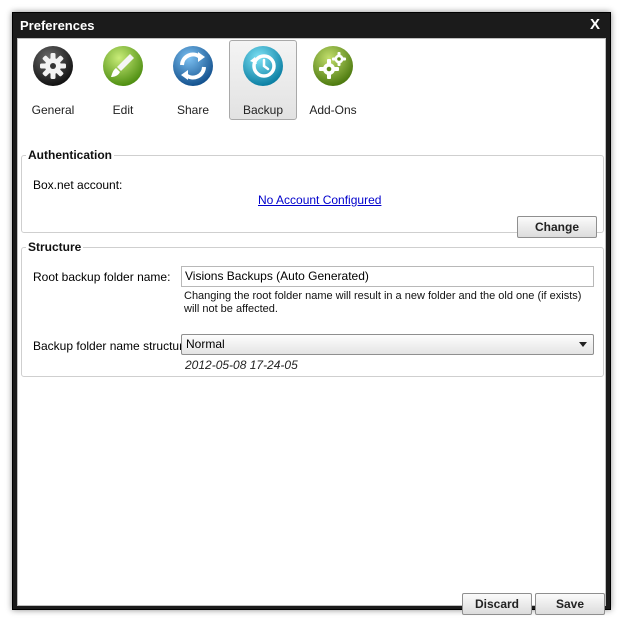 The height and width of the screenshot is (632, 632). I want to click on box-account-label: Box.net account:, so click(78, 185).